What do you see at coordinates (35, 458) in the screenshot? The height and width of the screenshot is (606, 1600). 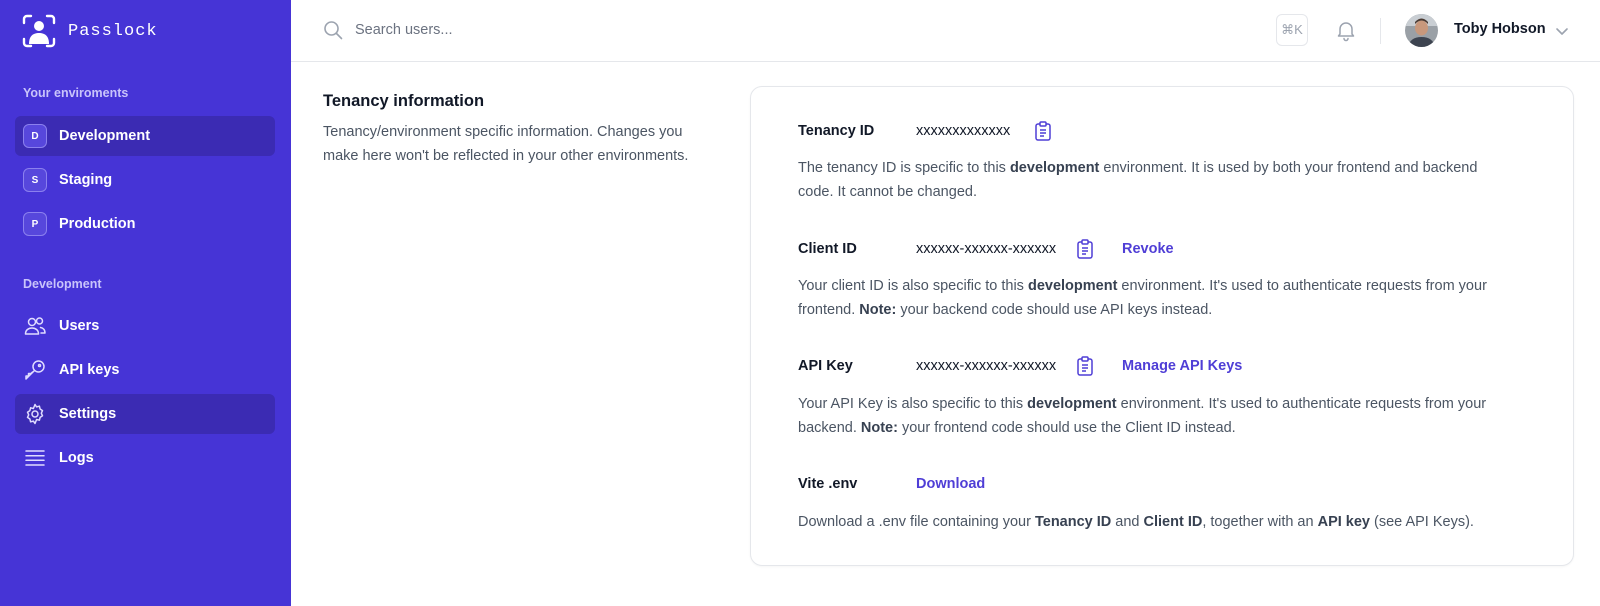 I see `list-icon` at bounding box center [35, 458].